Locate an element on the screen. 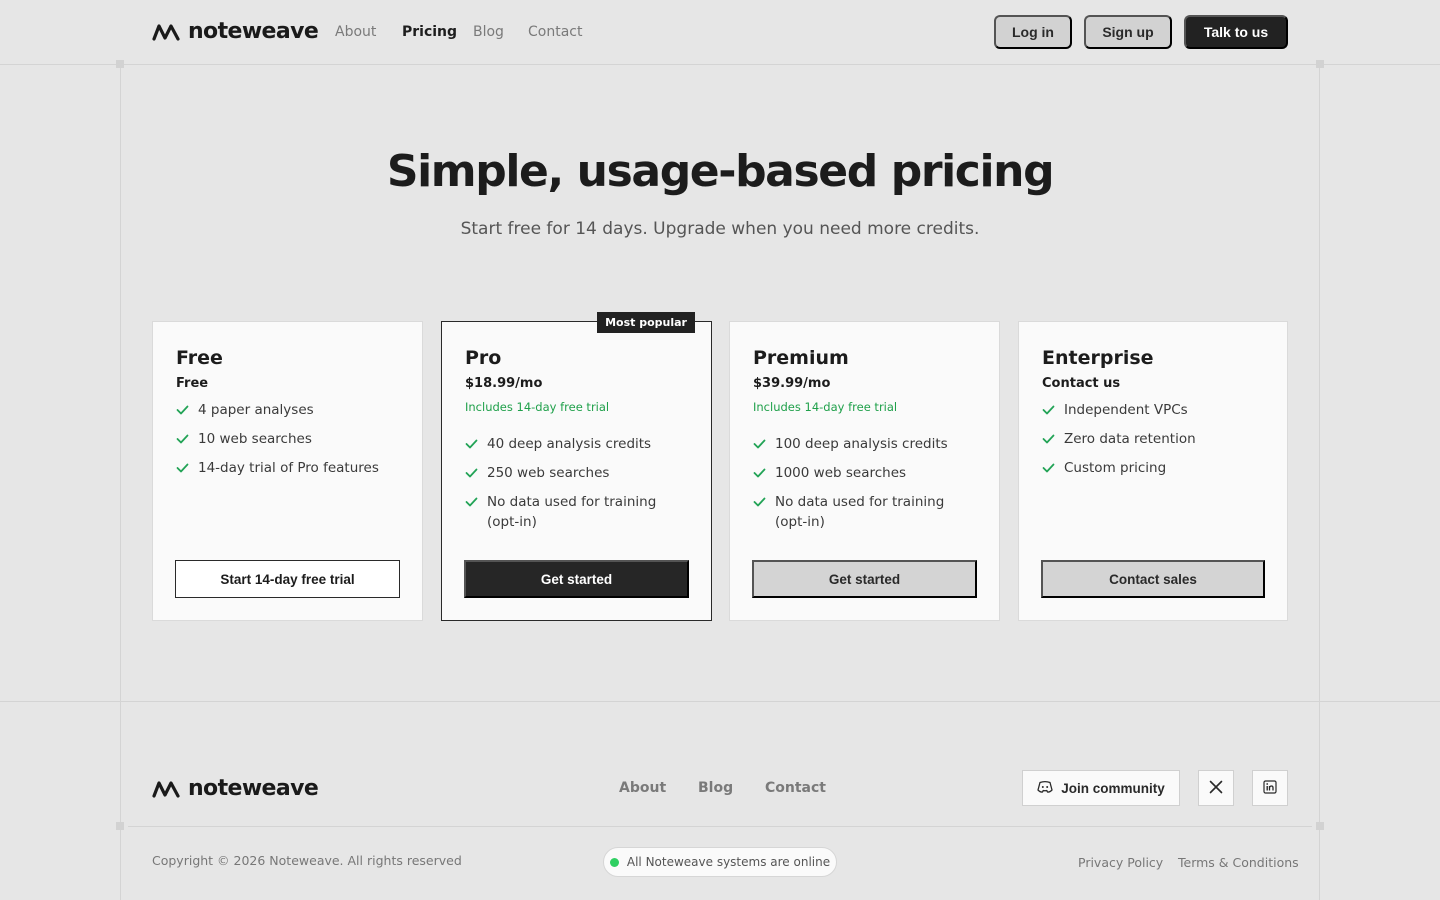 The image size is (1440, 900). privacy-policy-link: Privacy Policy is located at coordinates (1120, 862).